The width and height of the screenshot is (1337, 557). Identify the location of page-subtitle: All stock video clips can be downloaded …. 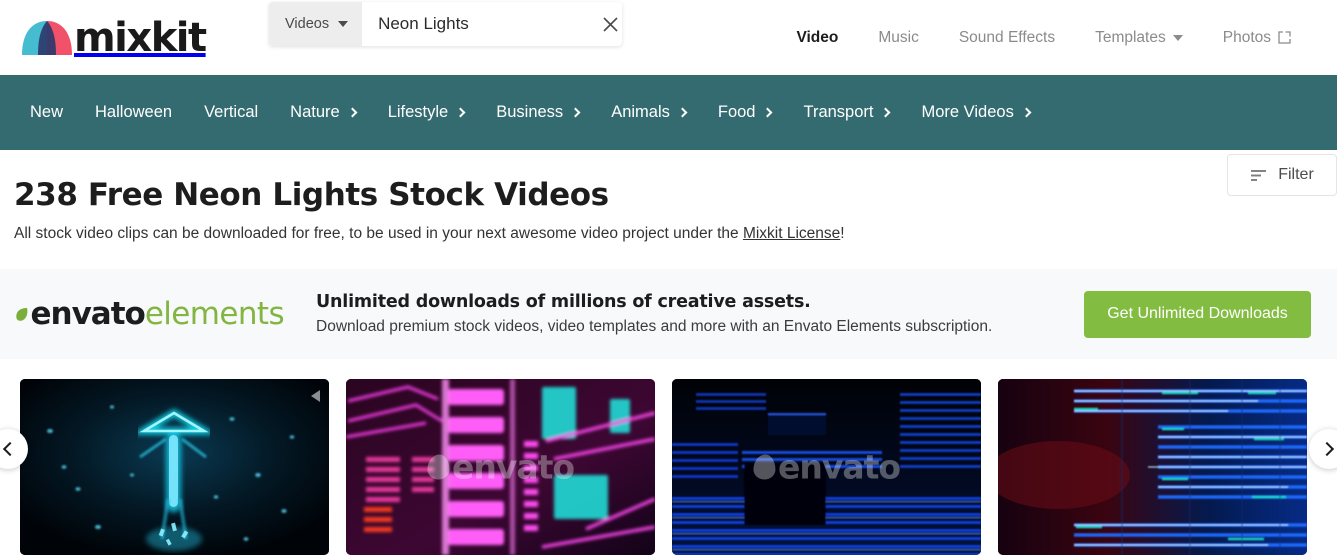
(662, 234).